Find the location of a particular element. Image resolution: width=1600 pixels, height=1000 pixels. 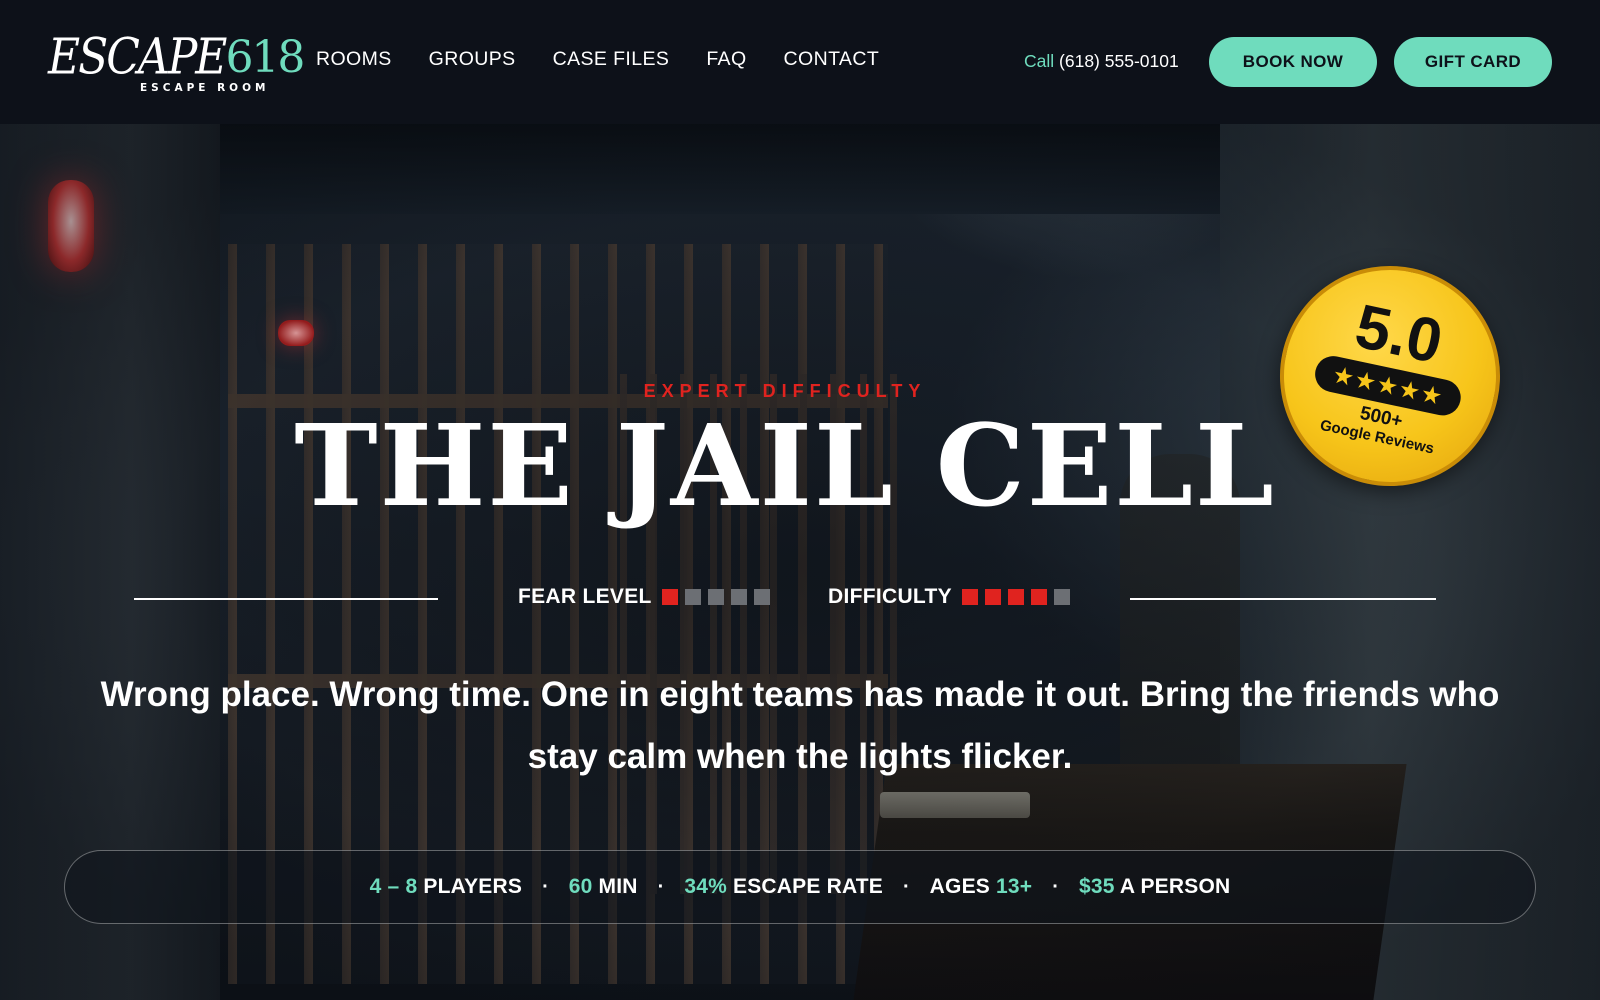

duration-value: 60 is located at coordinates (580, 886).